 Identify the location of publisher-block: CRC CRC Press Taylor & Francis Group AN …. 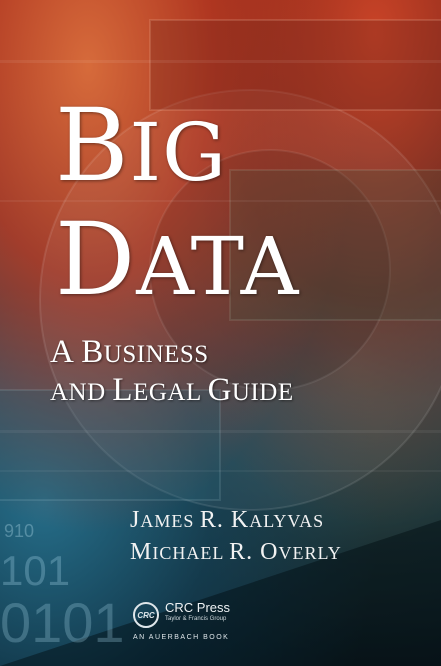
(223, 623).